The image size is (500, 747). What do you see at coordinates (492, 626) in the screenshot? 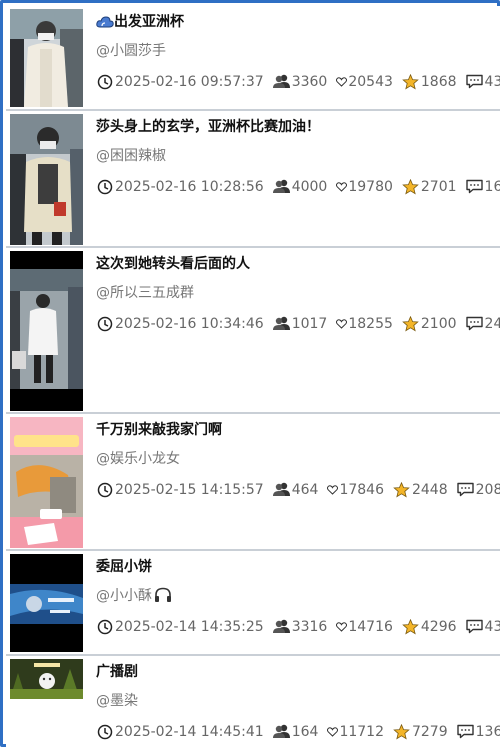
I see `comment-count-text: 431` at bounding box center [492, 626].